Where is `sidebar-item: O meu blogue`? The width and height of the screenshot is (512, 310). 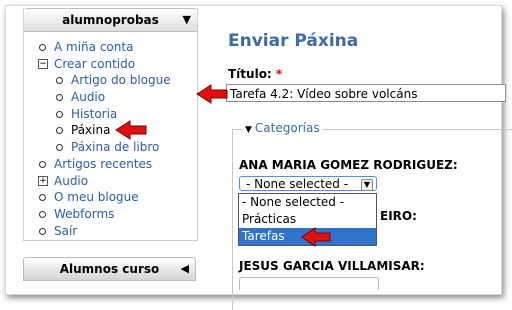
sidebar-item: O meu blogue is located at coordinates (110, 197).